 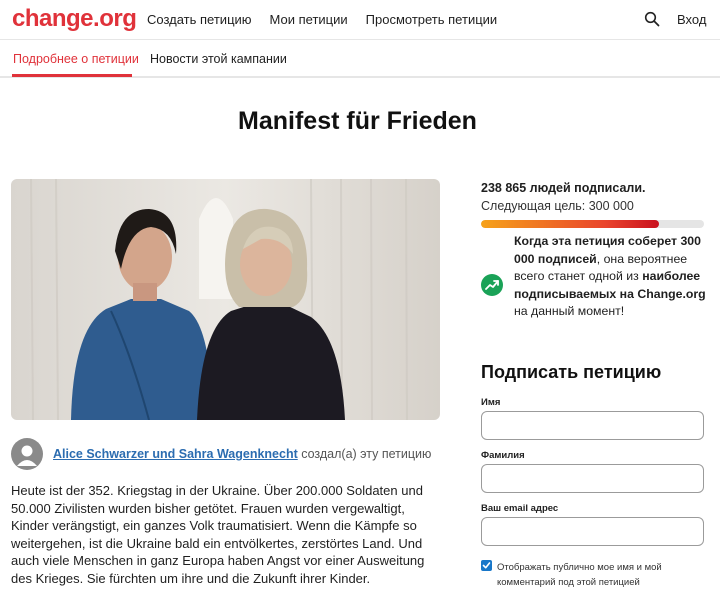 I want to click on tab-campaign-news: Новости этой кампании, so click(x=218, y=59).